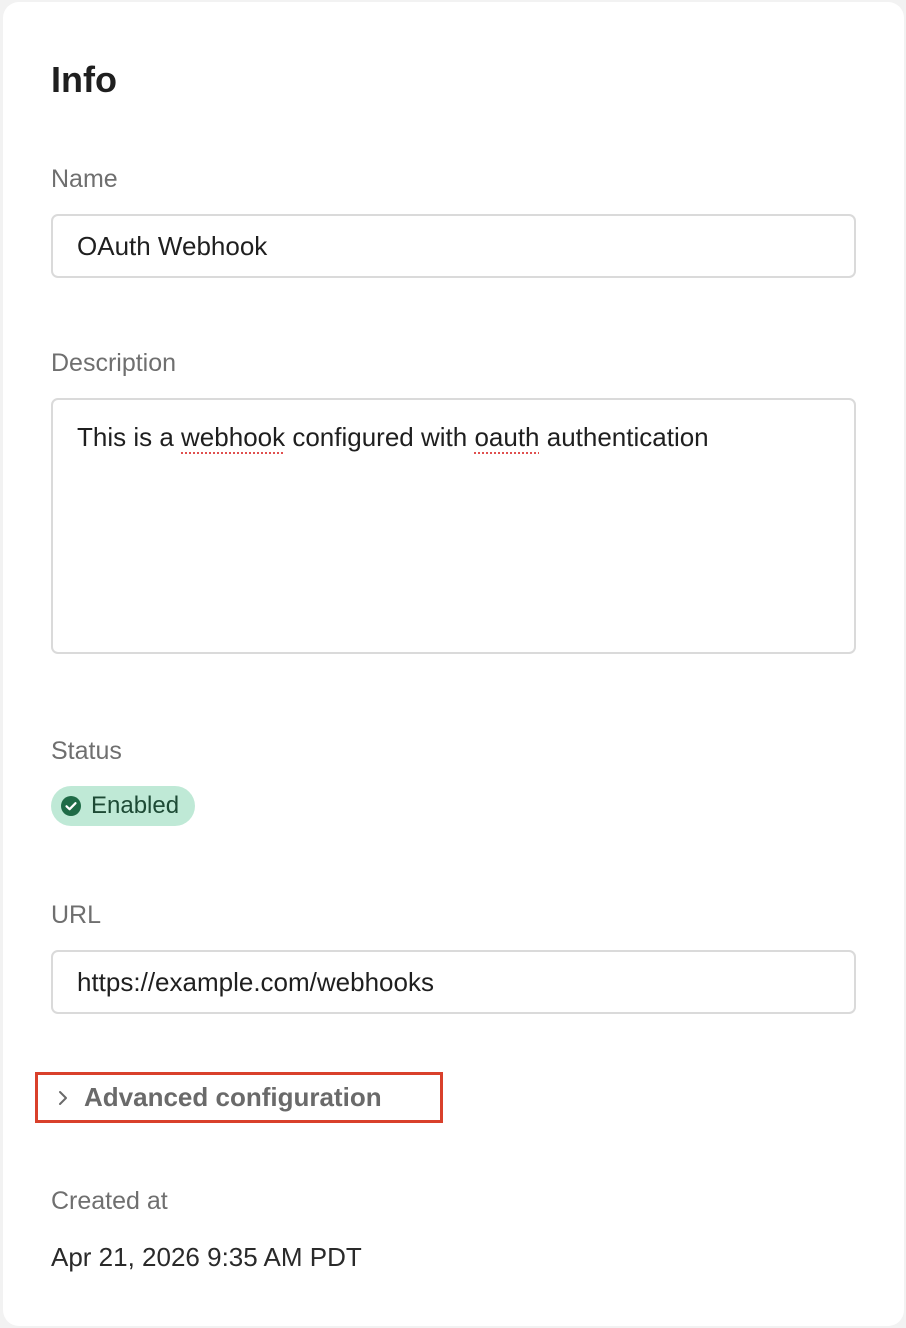 The image size is (906, 1328). What do you see at coordinates (84, 79) in the screenshot?
I see `panel-title: Info` at bounding box center [84, 79].